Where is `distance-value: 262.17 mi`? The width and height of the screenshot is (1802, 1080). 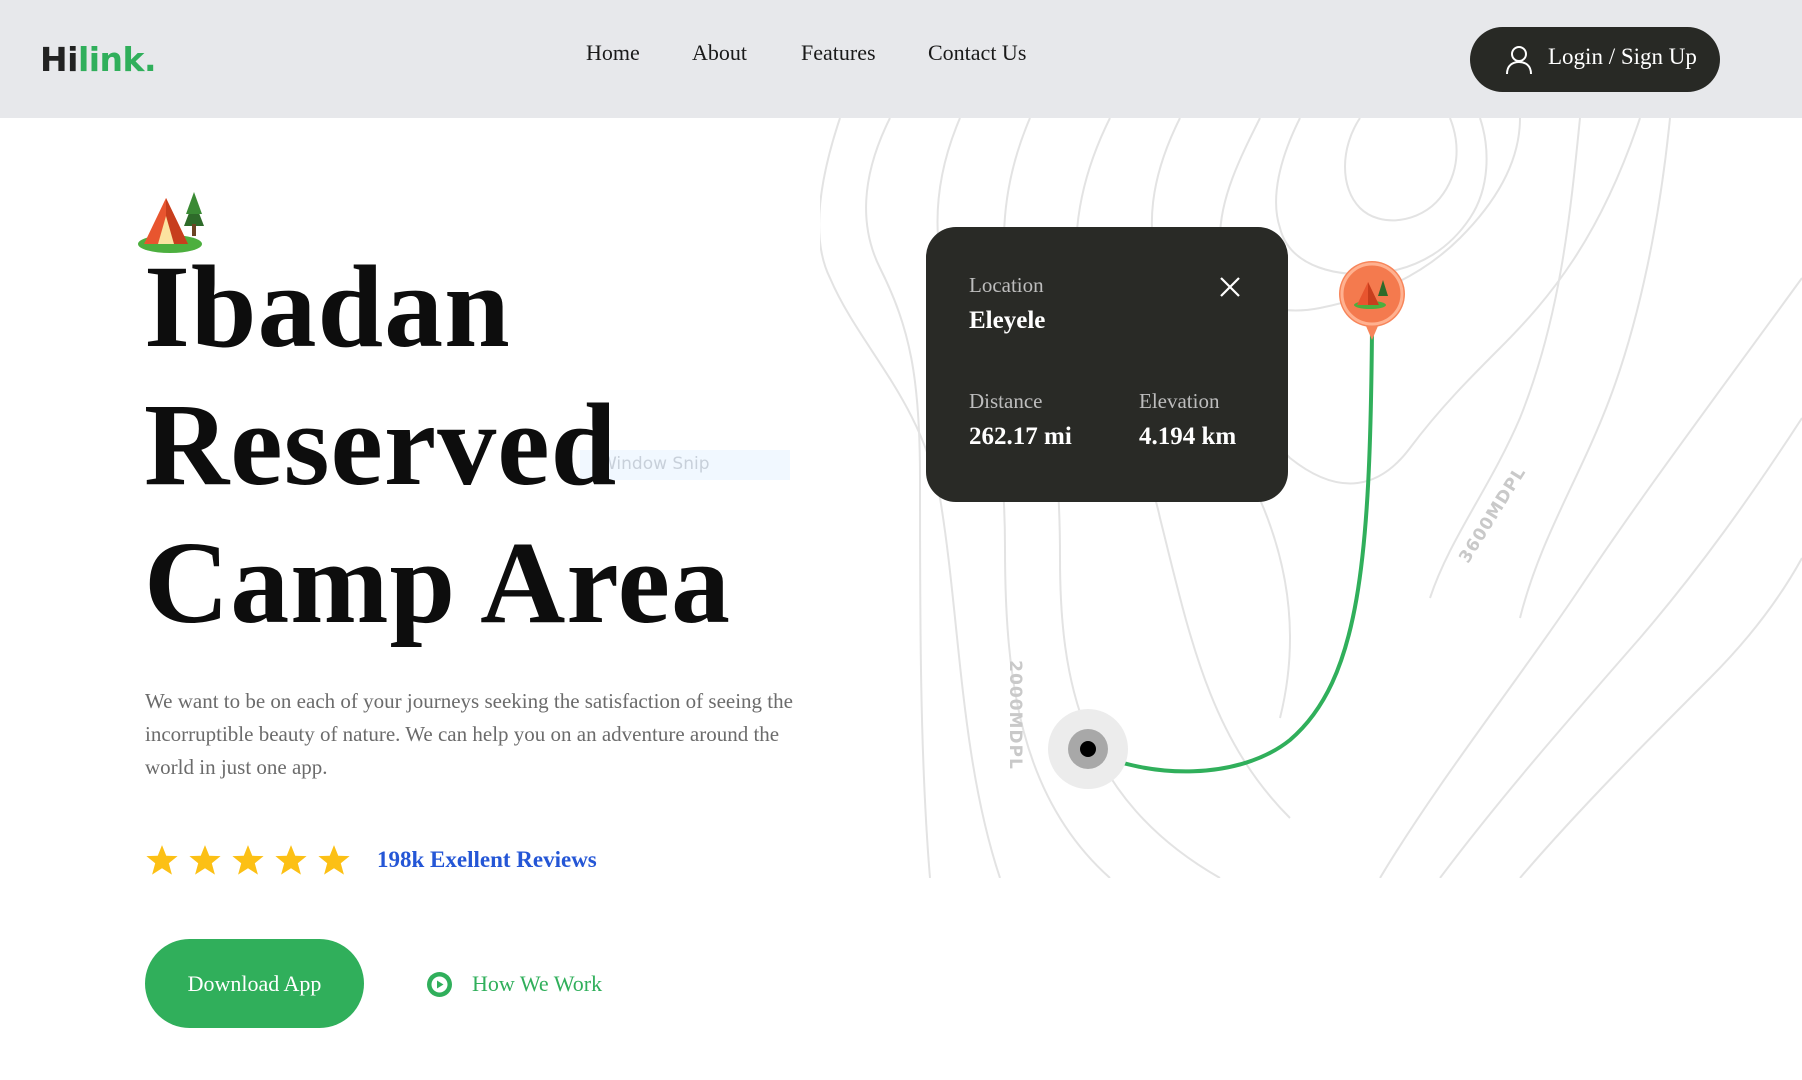 distance-value: 262.17 mi is located at coordinates (1020, 436).